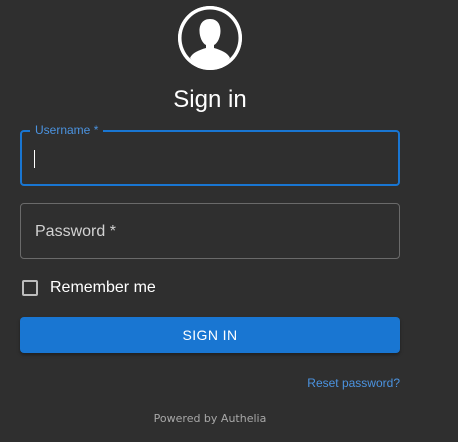  I want to click on sign-in-button: SIGN IN, so click(210, 335).